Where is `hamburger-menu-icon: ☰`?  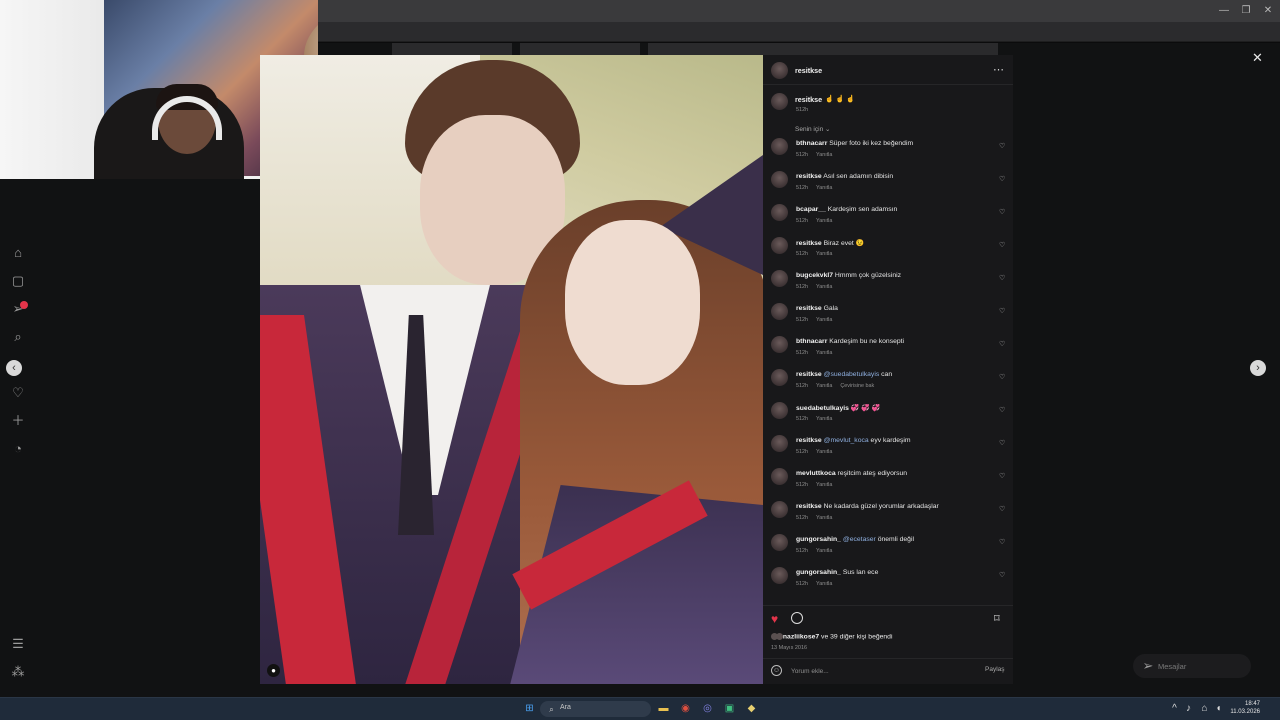 hamburger-menu-icon: ☰ is located at coordinates (18, 644).